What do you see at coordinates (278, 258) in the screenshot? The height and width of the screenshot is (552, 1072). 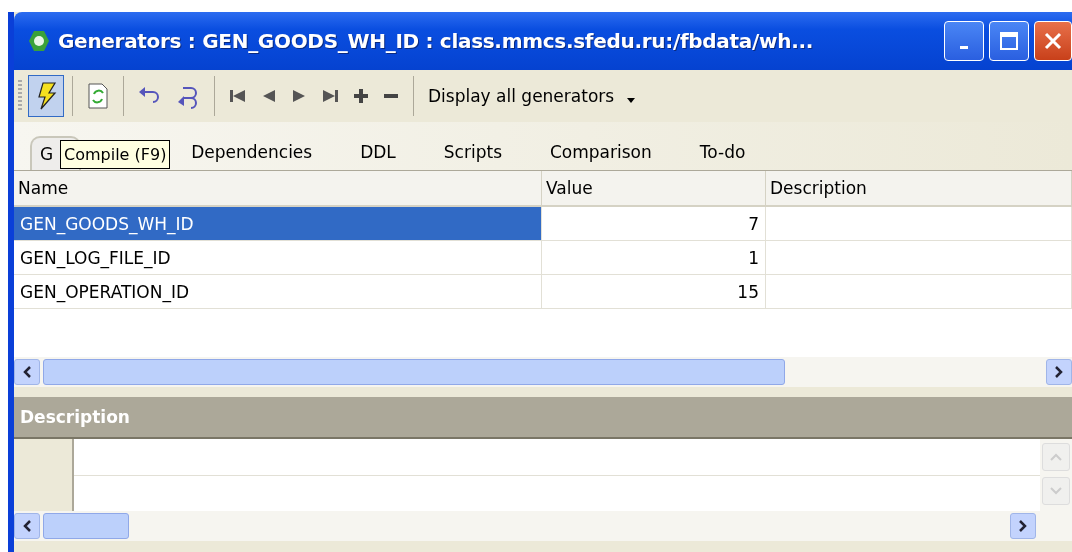 I see `table-cell: GEN_LOG_FILE_ID` at bounding box center [278, 258].